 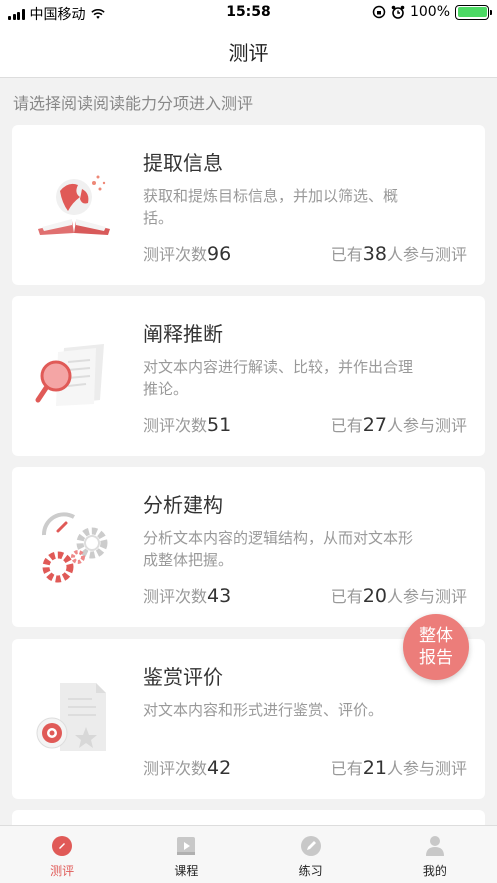 I want to click on card-title: 提取信息, so click(x=183, y=163).